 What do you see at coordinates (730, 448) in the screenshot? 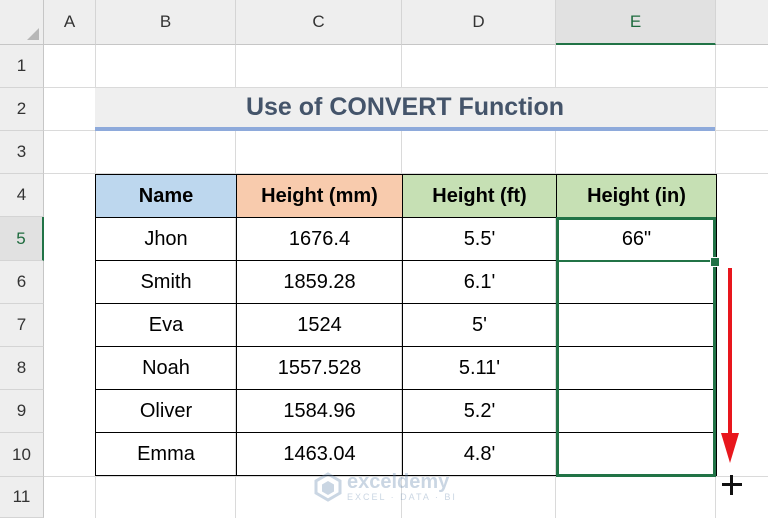
I see `drag-arrow-down-icon` at bounding box center [730, 448].